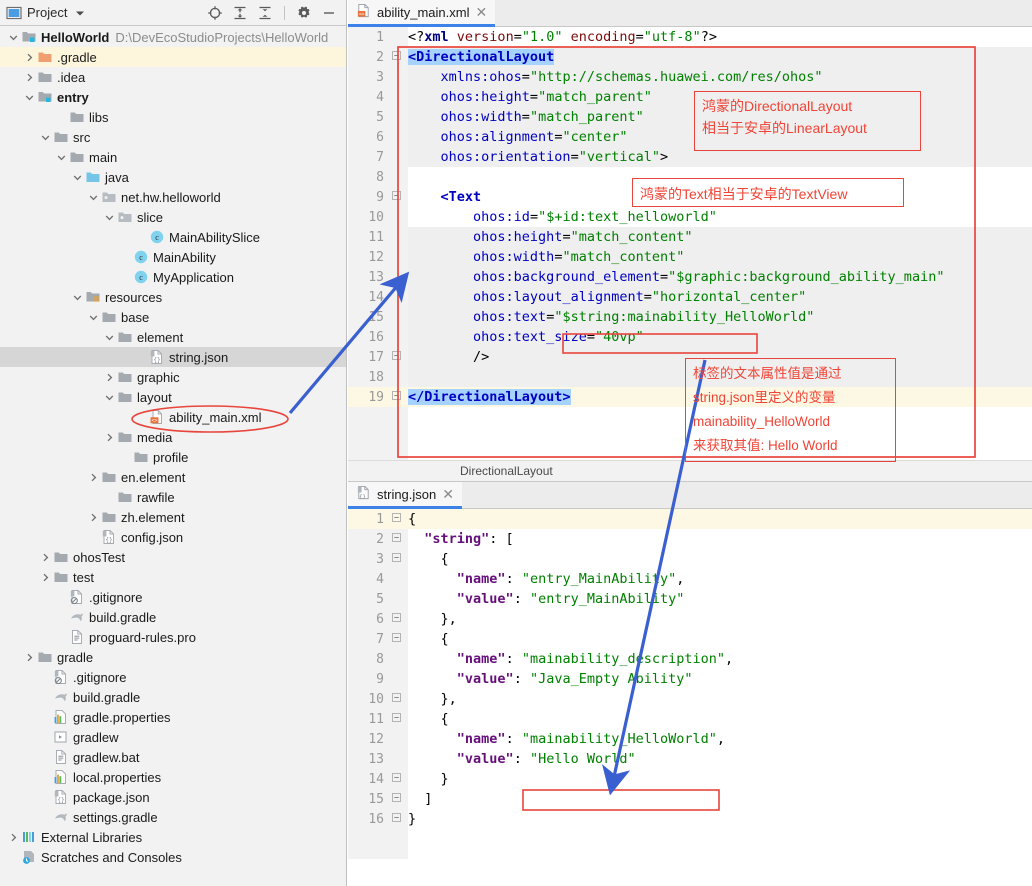 This screenshot has width=1032, height=886. Describe the element at coordinates (690, 539) in the screenshot. I see `code-line: 2 "string": [` at that location.